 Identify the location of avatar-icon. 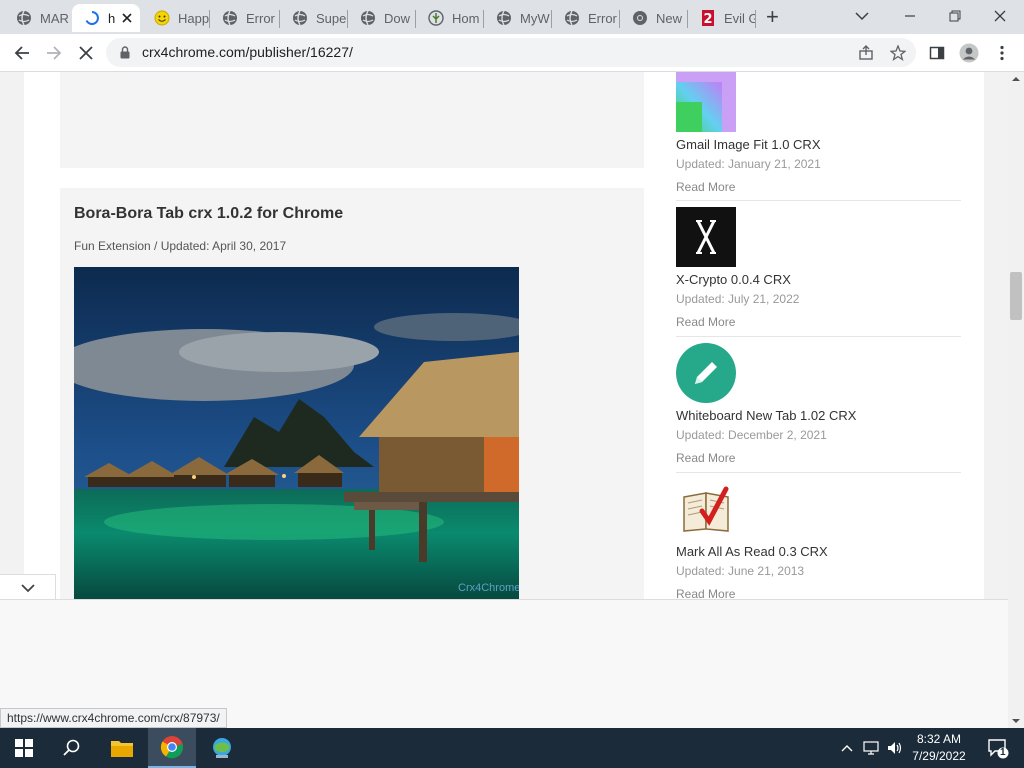
(969, 53).